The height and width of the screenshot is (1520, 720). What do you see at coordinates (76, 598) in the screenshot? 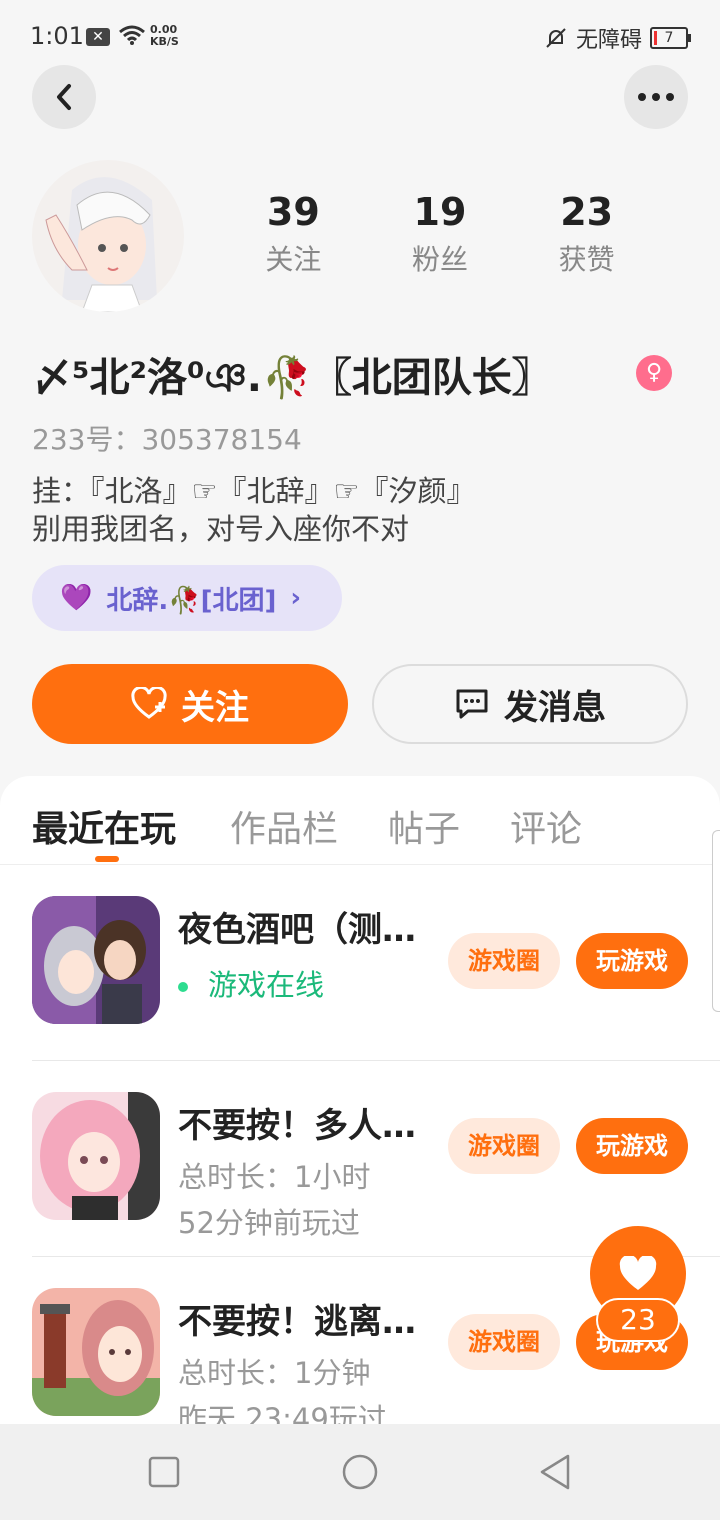
I see `heart-icon: 💜` at bounding box center [76, 598].